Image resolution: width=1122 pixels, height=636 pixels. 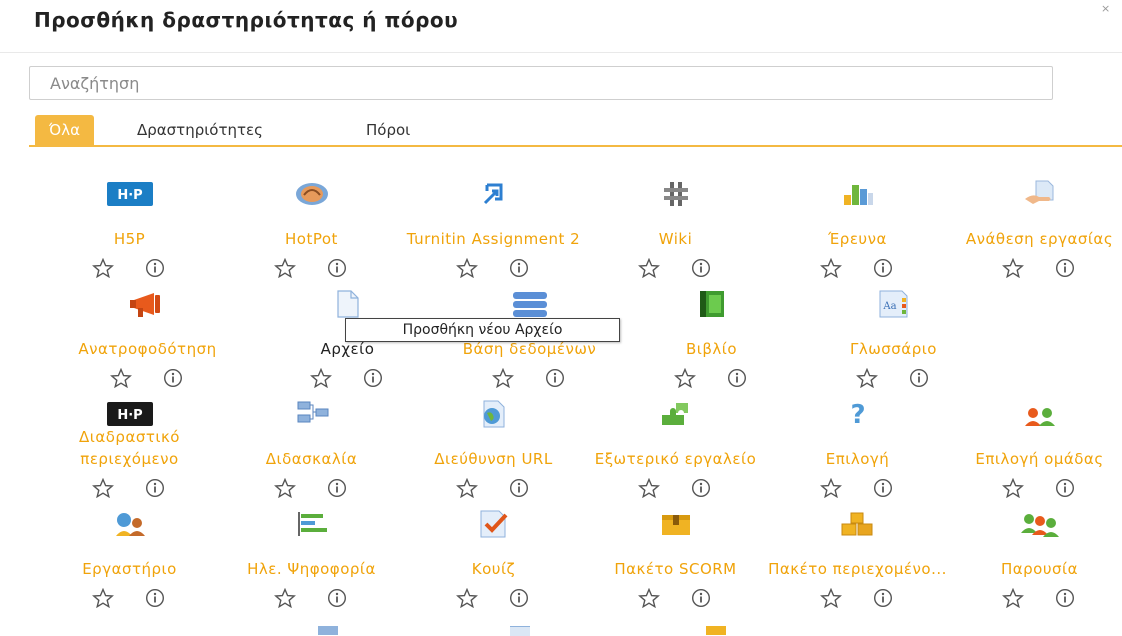 I want to click on external-tool-icon, so click(x=675, y=414).